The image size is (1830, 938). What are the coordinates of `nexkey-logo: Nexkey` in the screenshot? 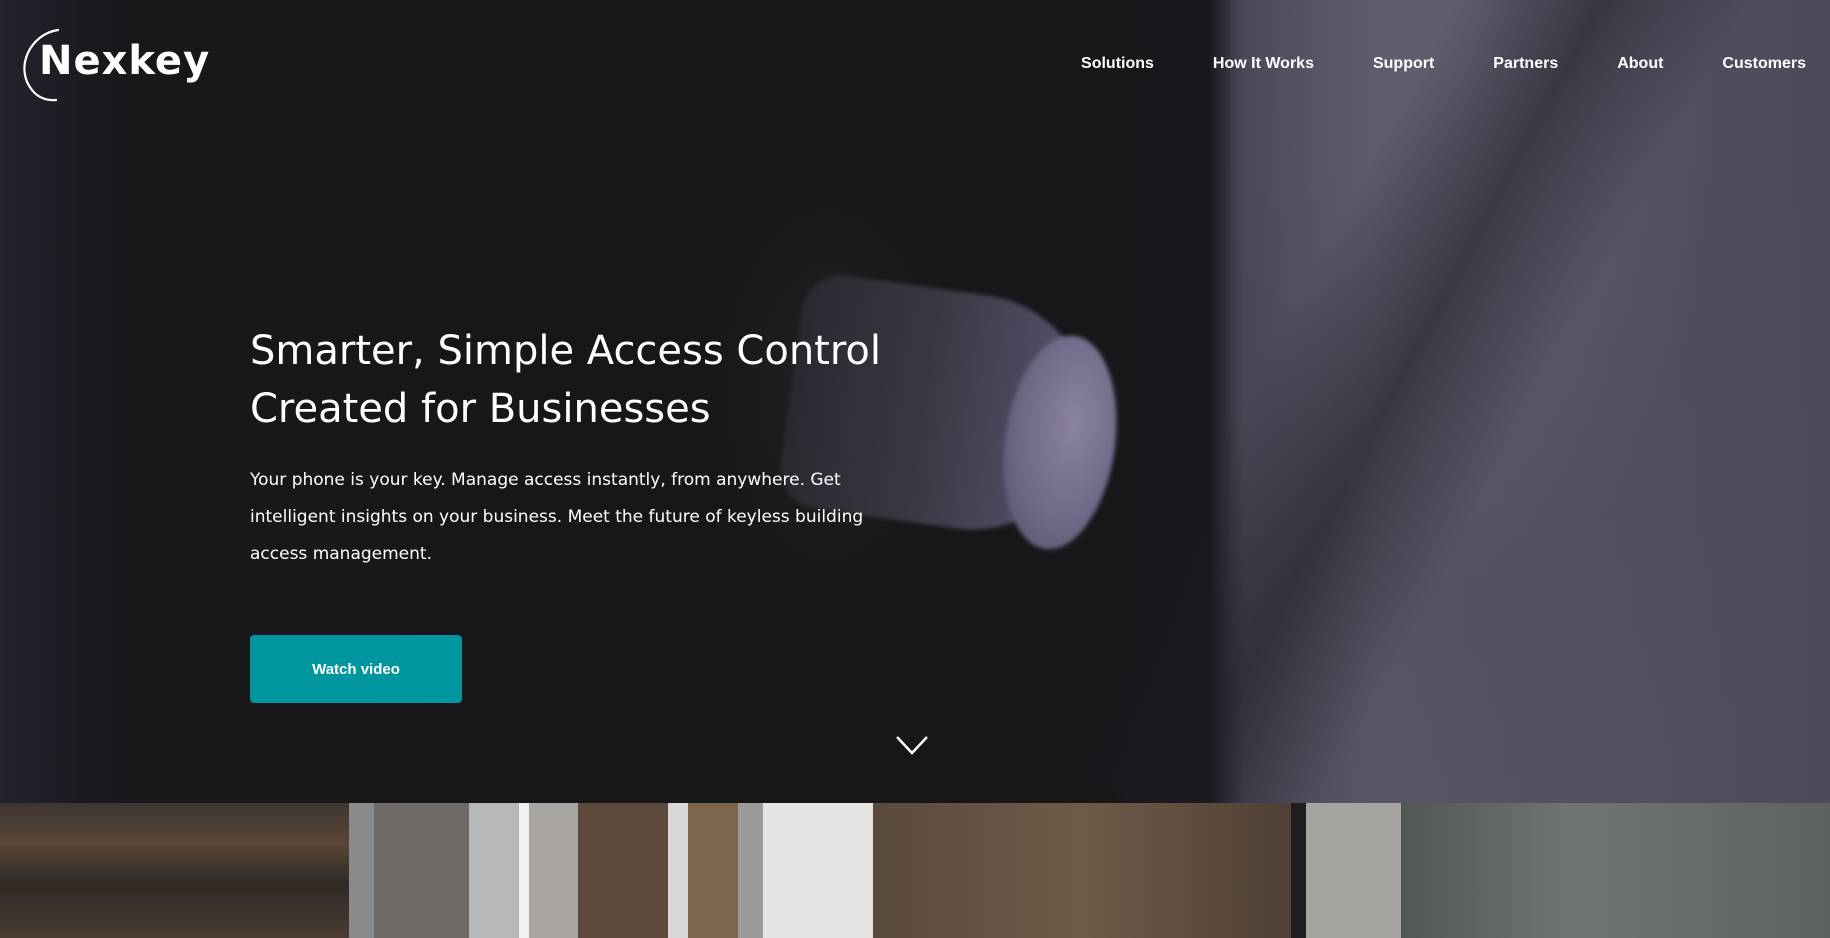 It's located at (113, 65).